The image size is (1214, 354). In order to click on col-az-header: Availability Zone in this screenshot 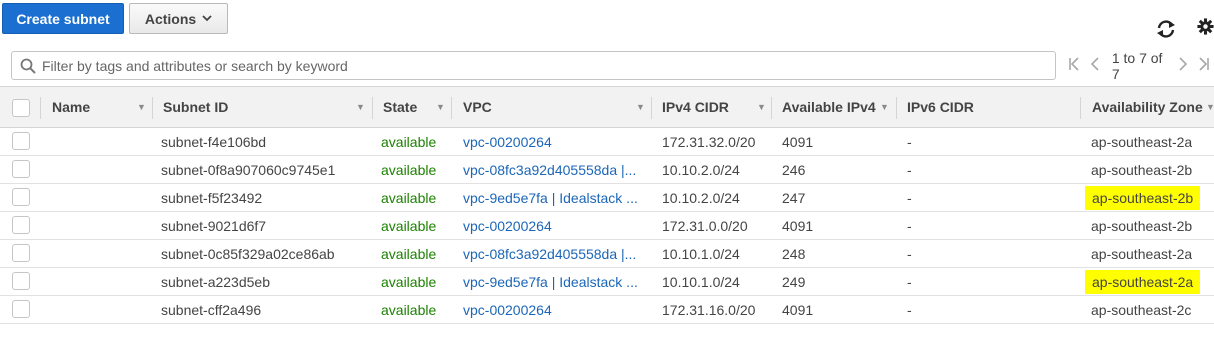, I will do `click(1147, 107)`.